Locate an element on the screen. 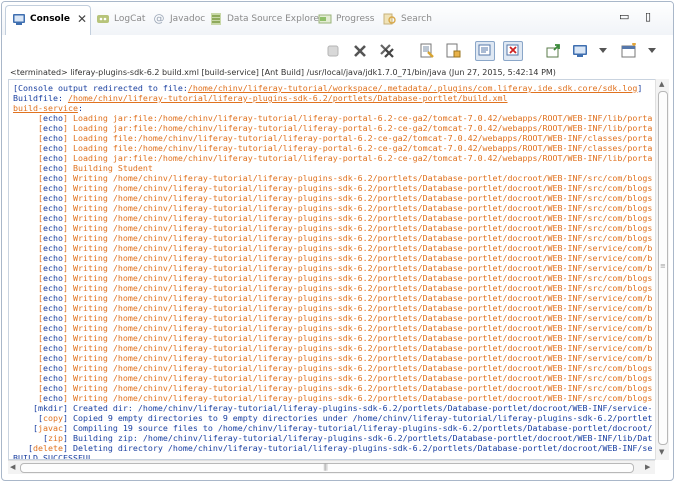 The height and width of the screenshot is (481, 674). scroll-down-icon: ▼ is located at coordinates (661, 452).